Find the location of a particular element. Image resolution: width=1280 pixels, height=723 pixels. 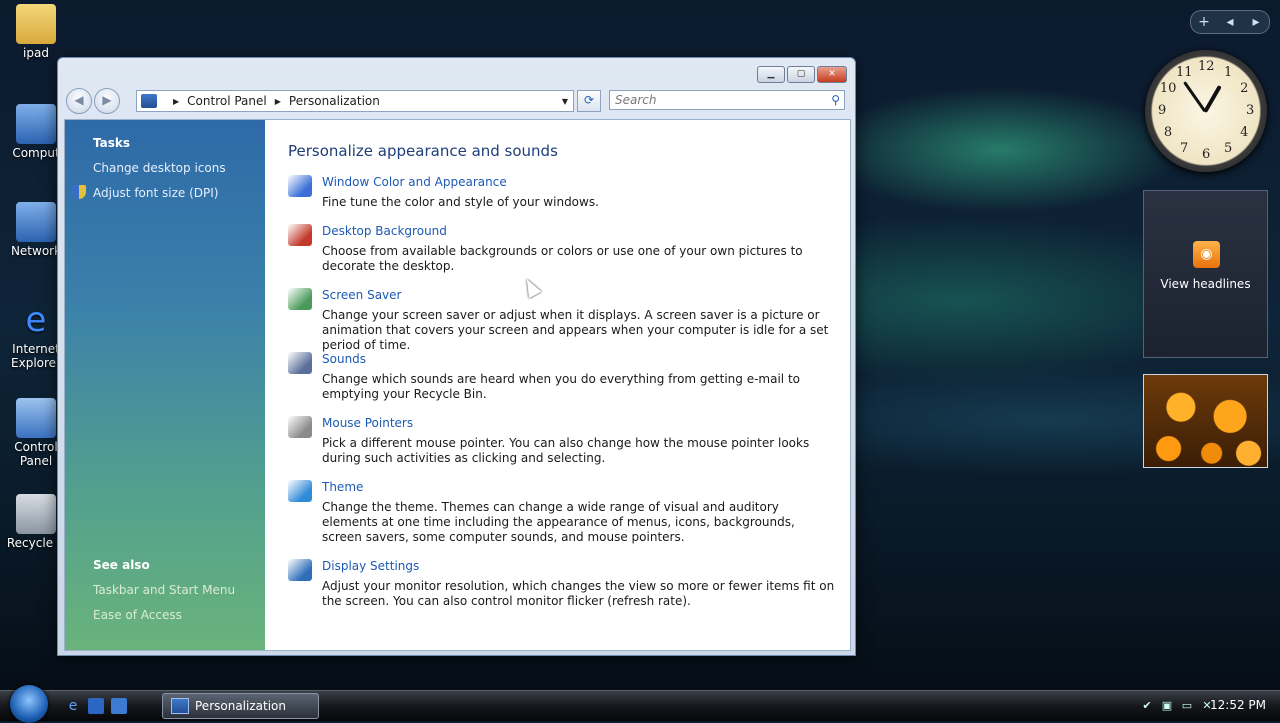

clock-numeral: 5 is located at coordinates (1228, 149).